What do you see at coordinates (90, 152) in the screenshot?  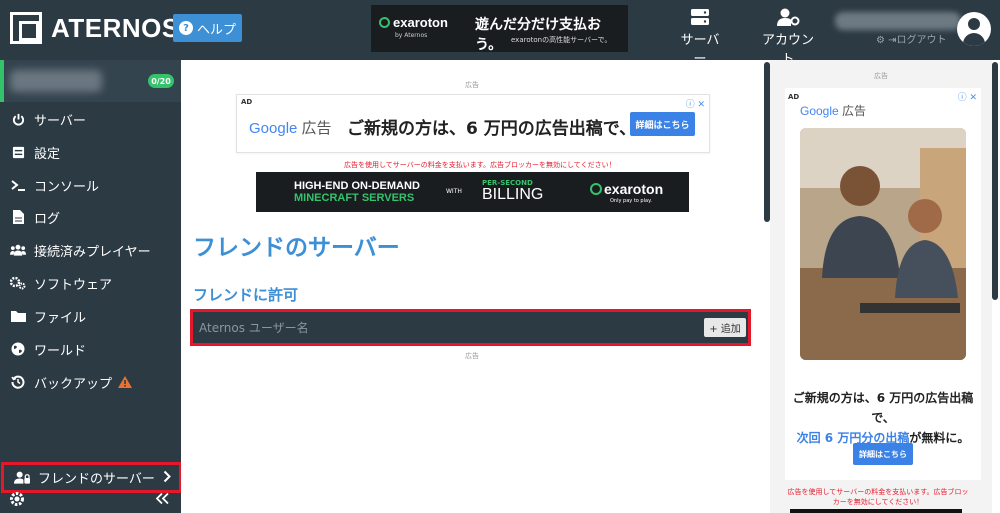 I see `sidebar-item-settings: 設定` at bounding box center [90, 152].